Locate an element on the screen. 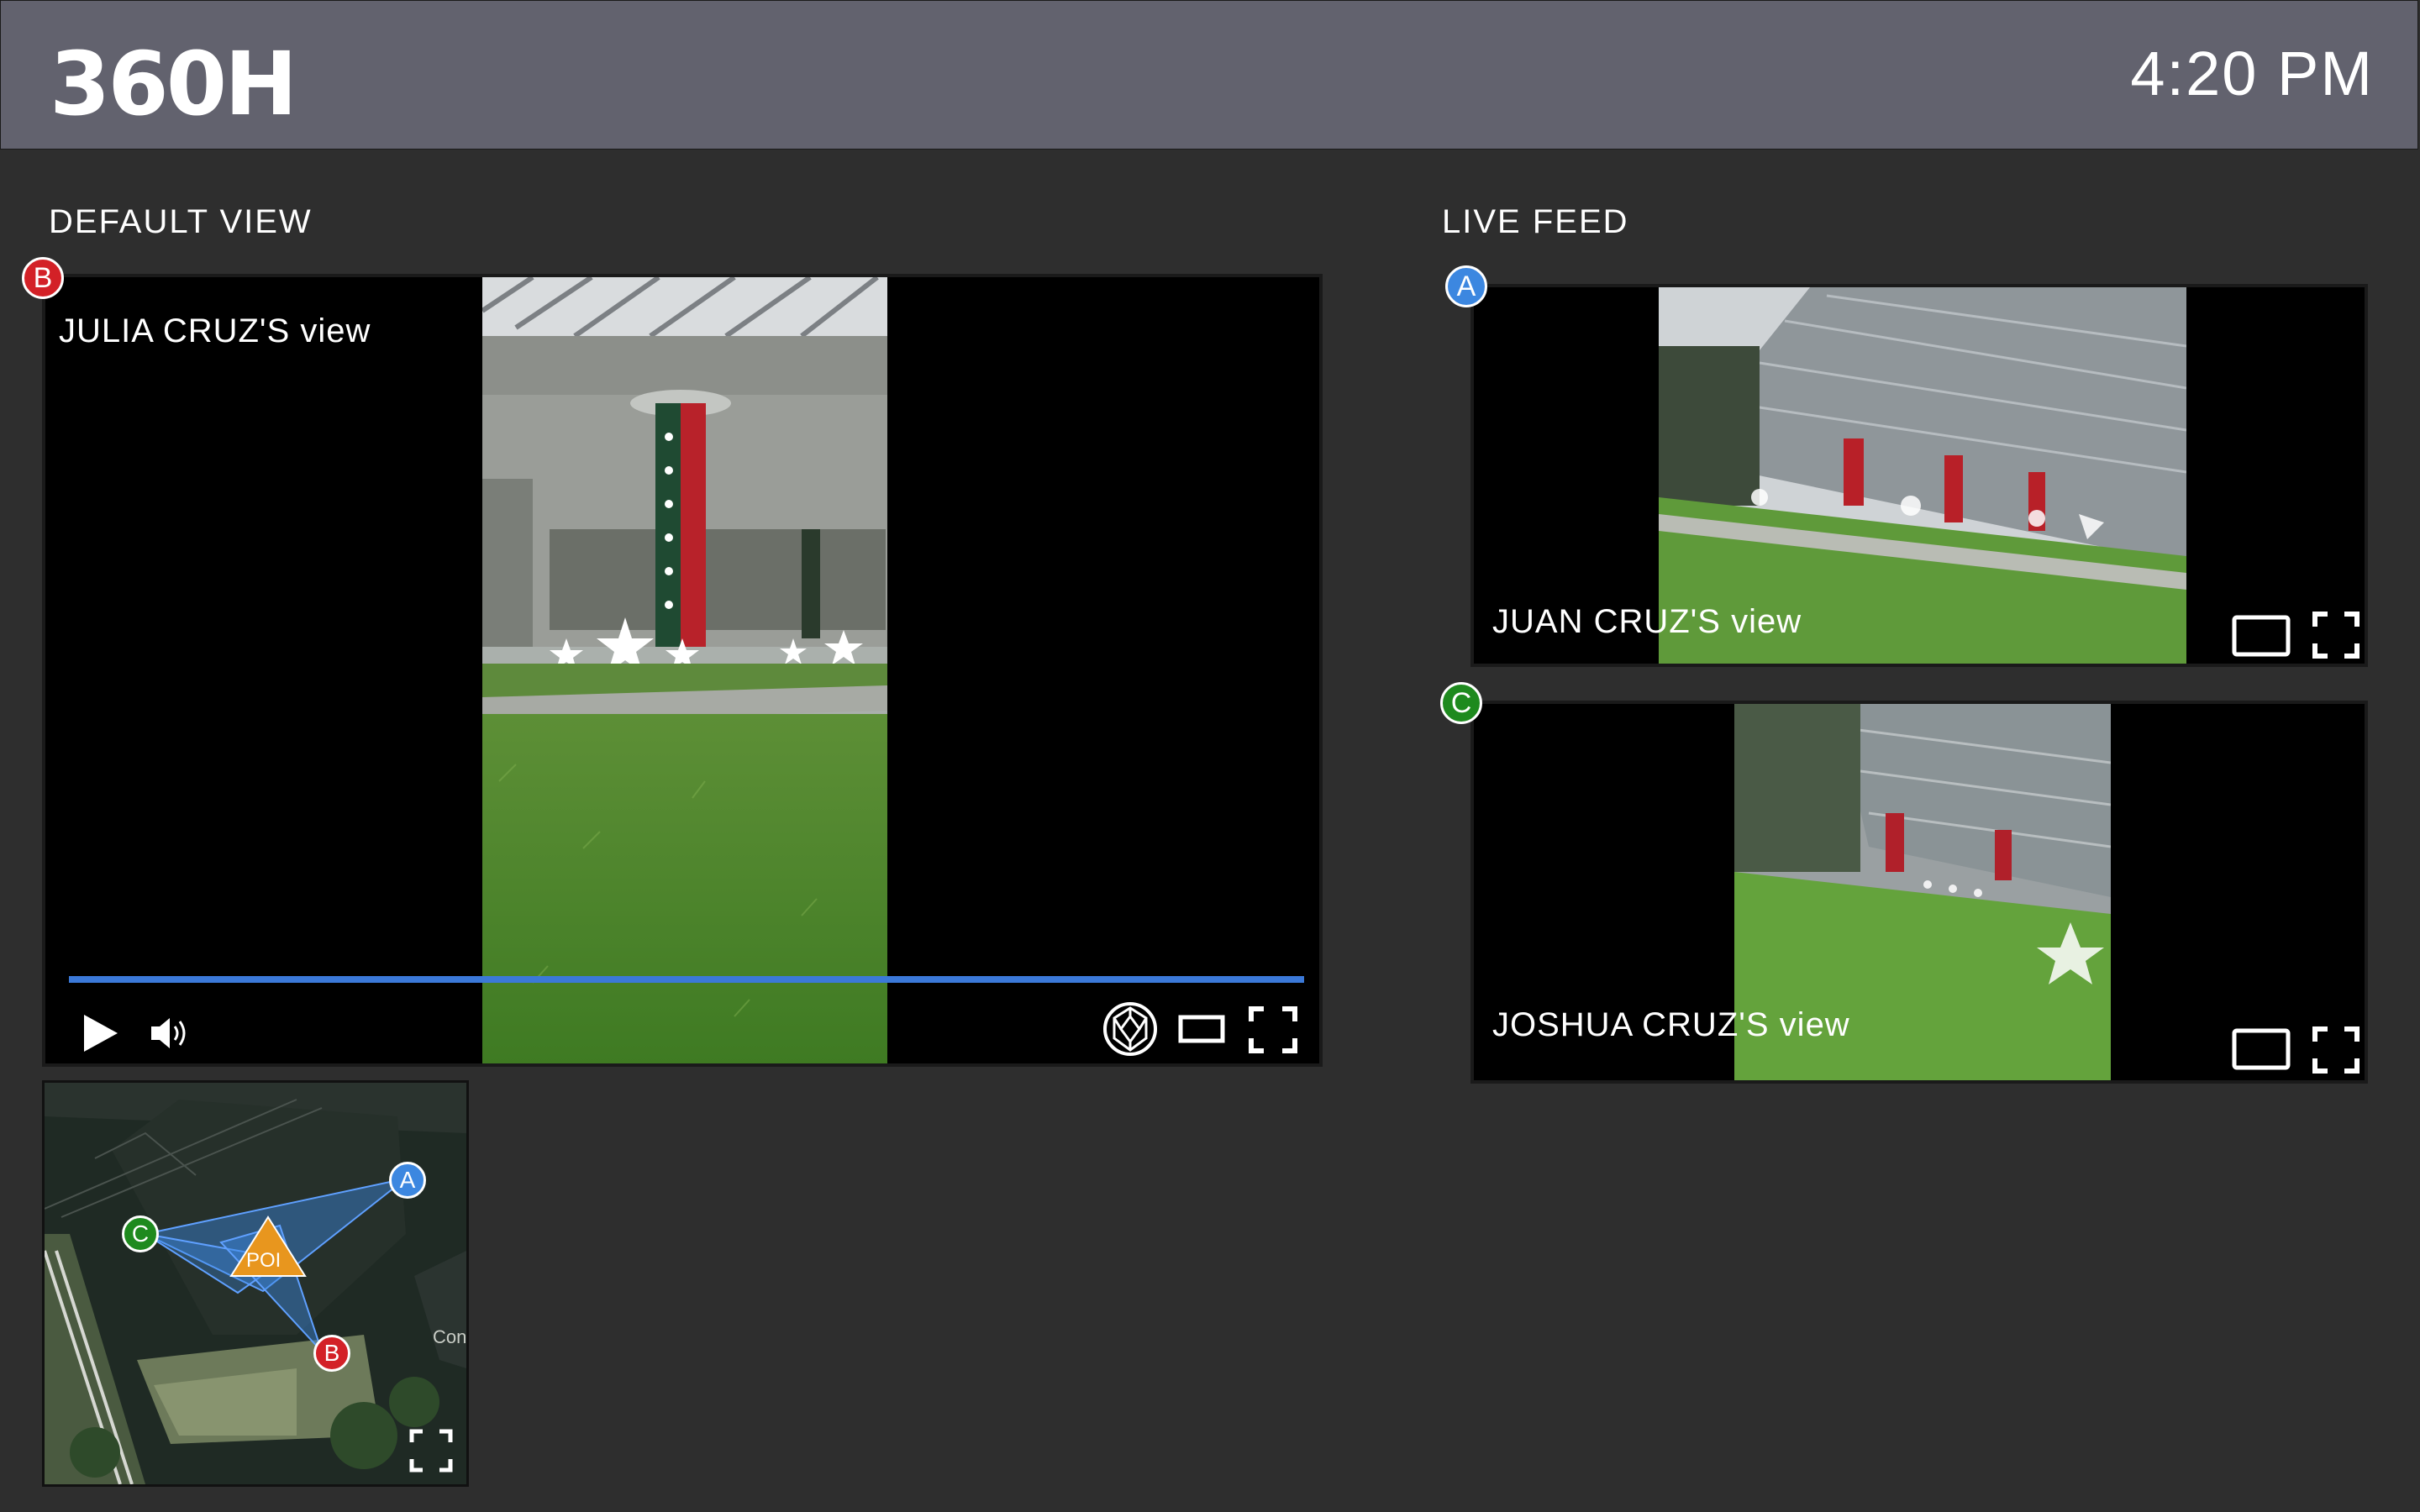 Image resolution: width=2420 pixels, height=1512 pixels. feed-a-label: JUAN CRUZ'S view is located at coordinates (1647, 621).